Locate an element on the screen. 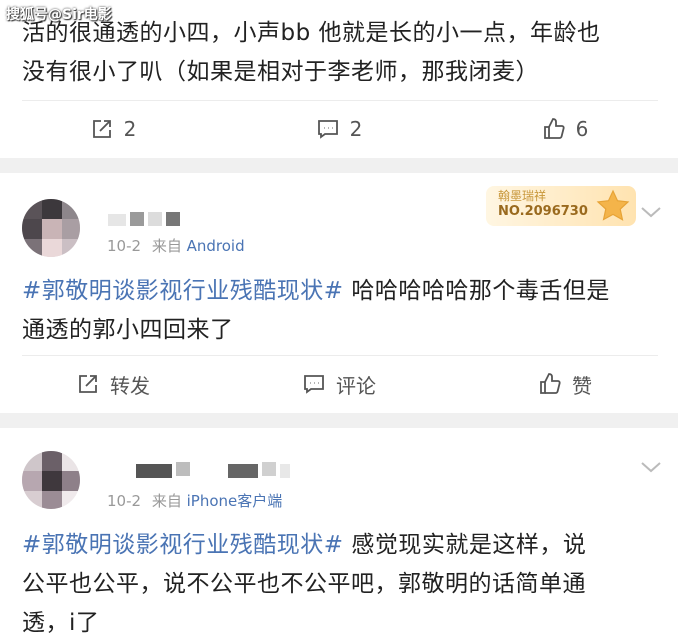 The height and width of the screenshot is (643, 678). fan-badge-number: NO.2096730 is located at coordinates (543, 211).